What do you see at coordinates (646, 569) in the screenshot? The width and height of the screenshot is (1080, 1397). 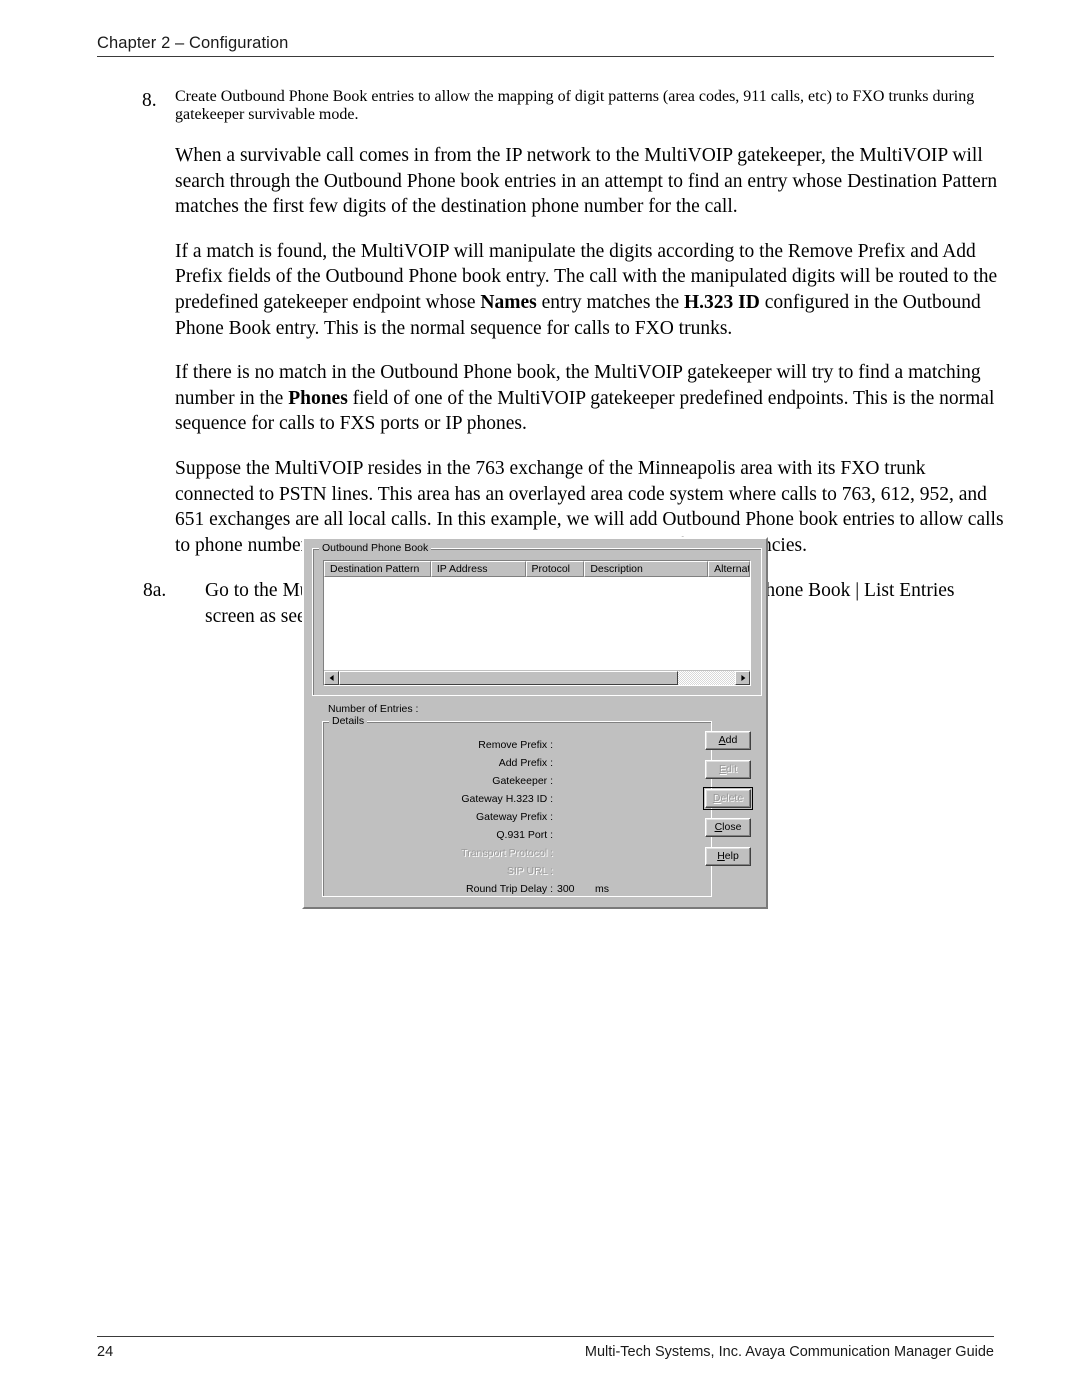 I see `column-header-description: Description` at bounding box center [646, 569].